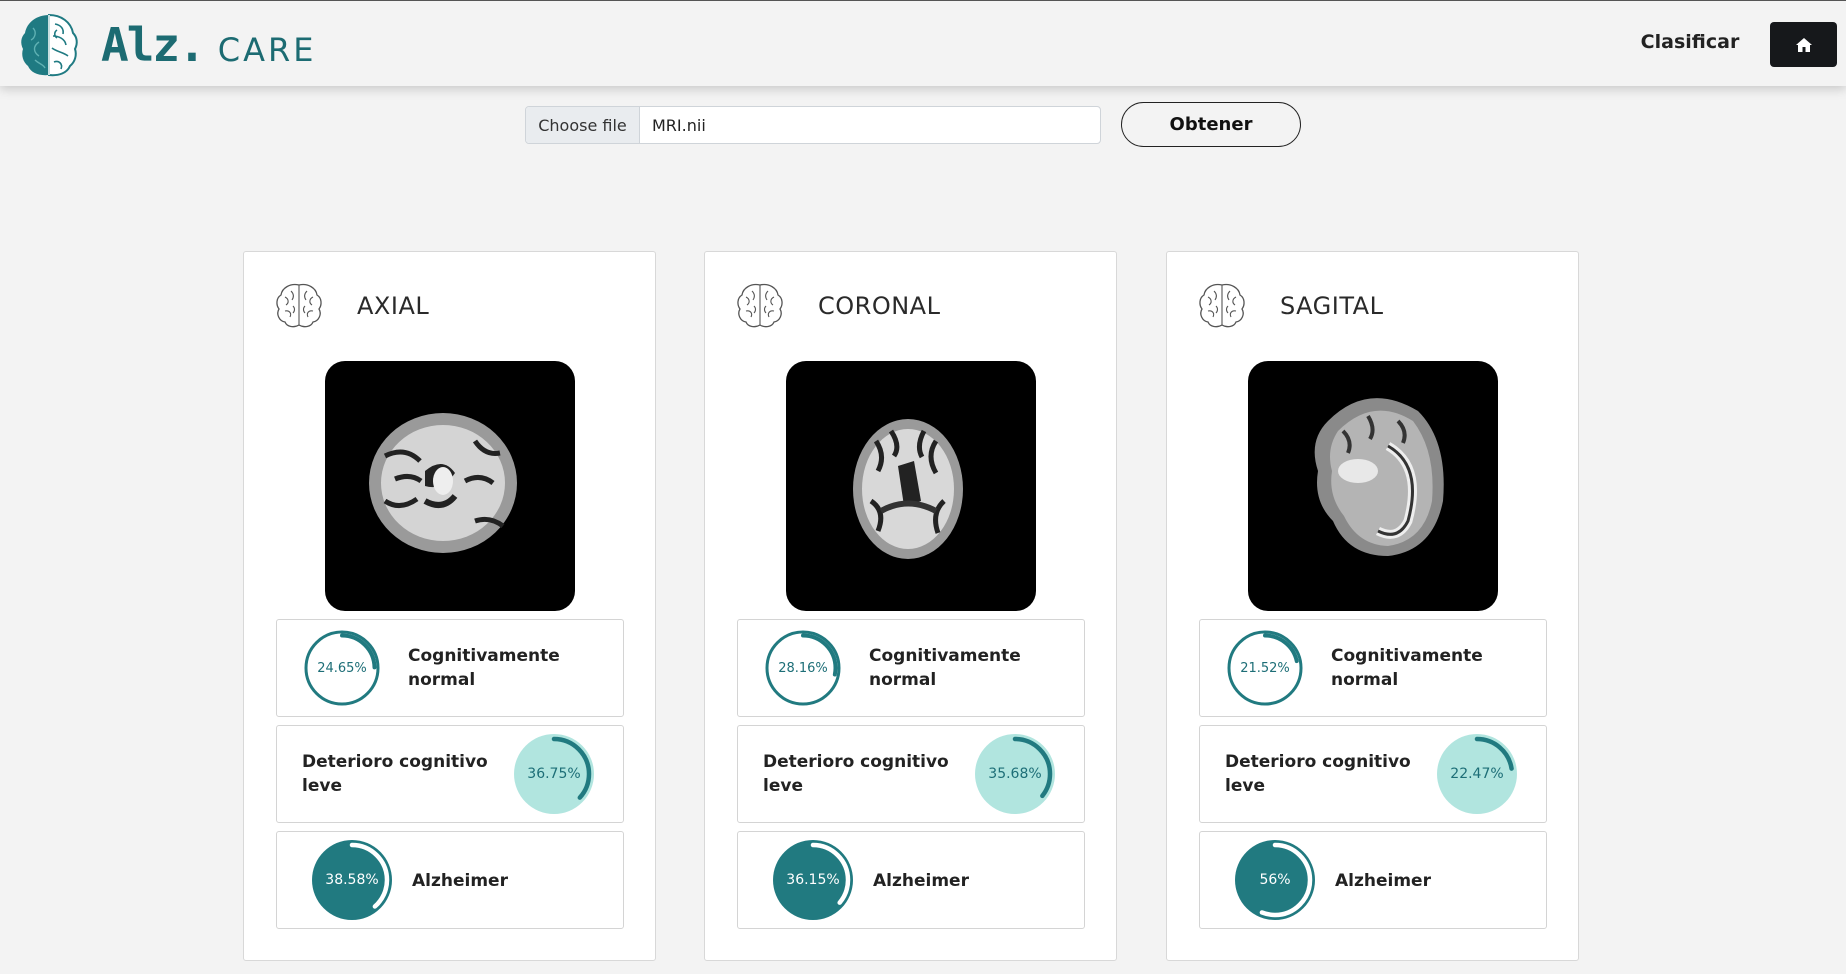 Image resolution: width=1846 pixels, height=974 pixels. I want to click on result-row: 36.15% Alzheimer, so click(911, 880).